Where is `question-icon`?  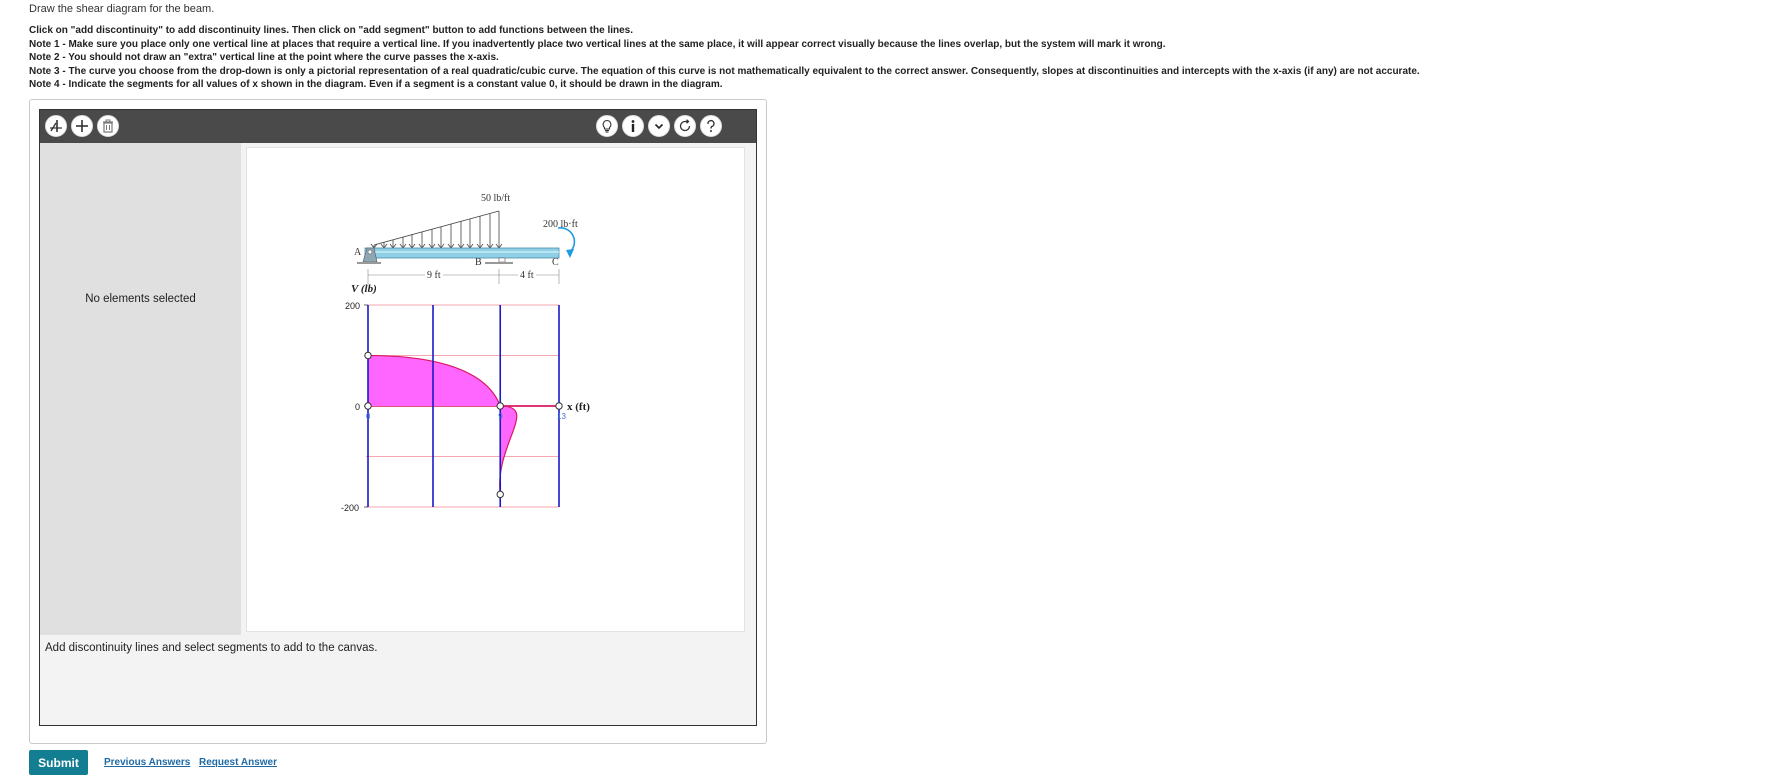
question-icon is located at coordinates (711, 125).